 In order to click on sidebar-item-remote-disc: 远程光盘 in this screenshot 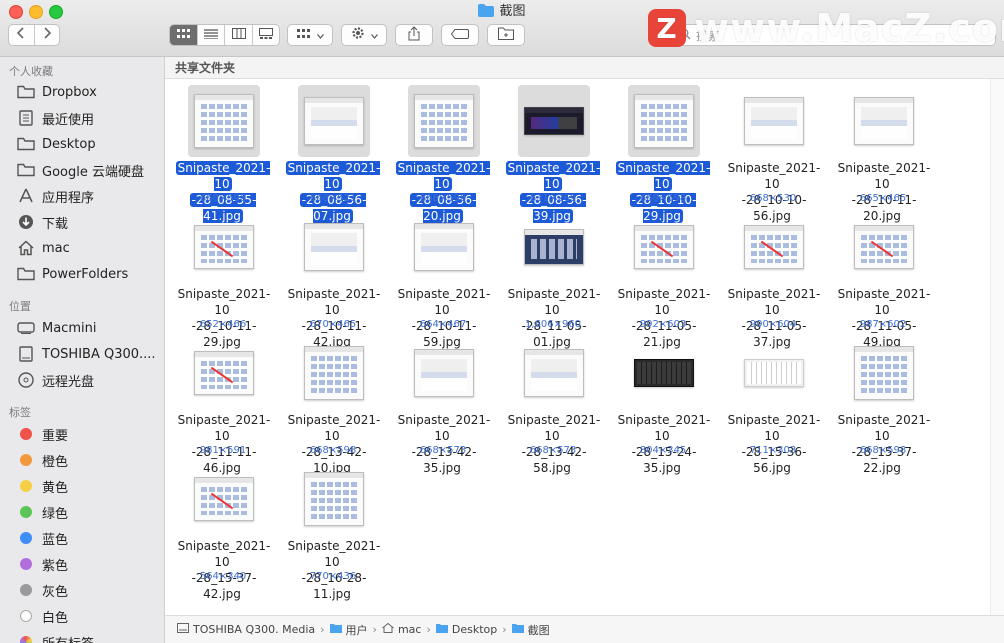, I will do `click(55, 380)`.